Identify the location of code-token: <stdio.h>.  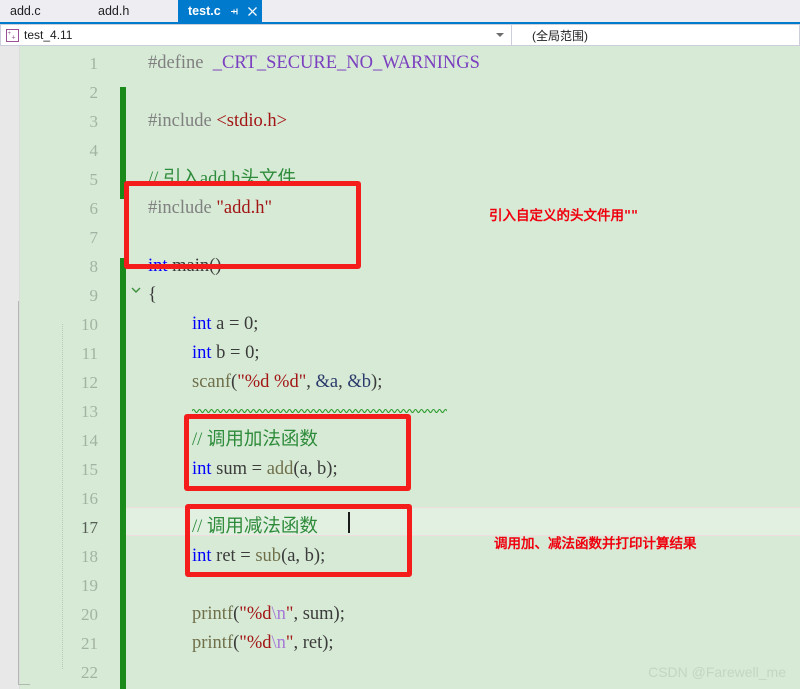
(252, 121).